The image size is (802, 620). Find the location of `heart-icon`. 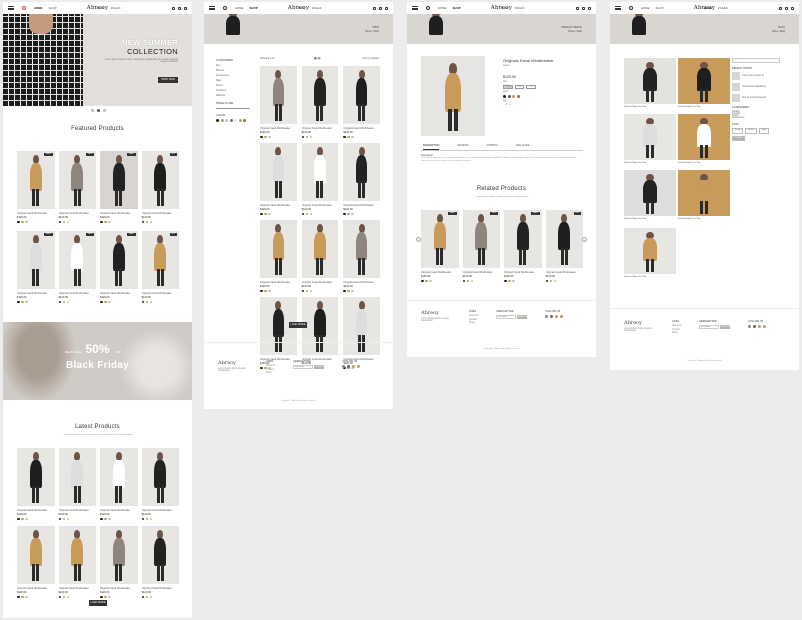

heart-icon is located at coordinates (583, 8).